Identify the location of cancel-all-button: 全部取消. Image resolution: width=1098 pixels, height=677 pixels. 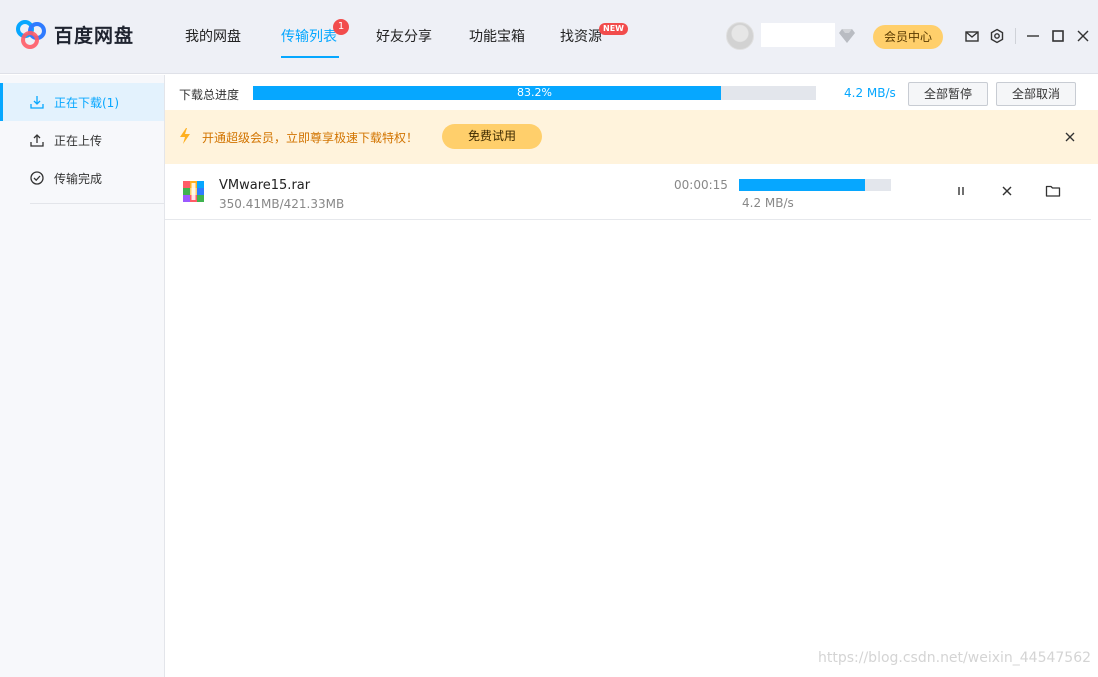
(1036, 94).